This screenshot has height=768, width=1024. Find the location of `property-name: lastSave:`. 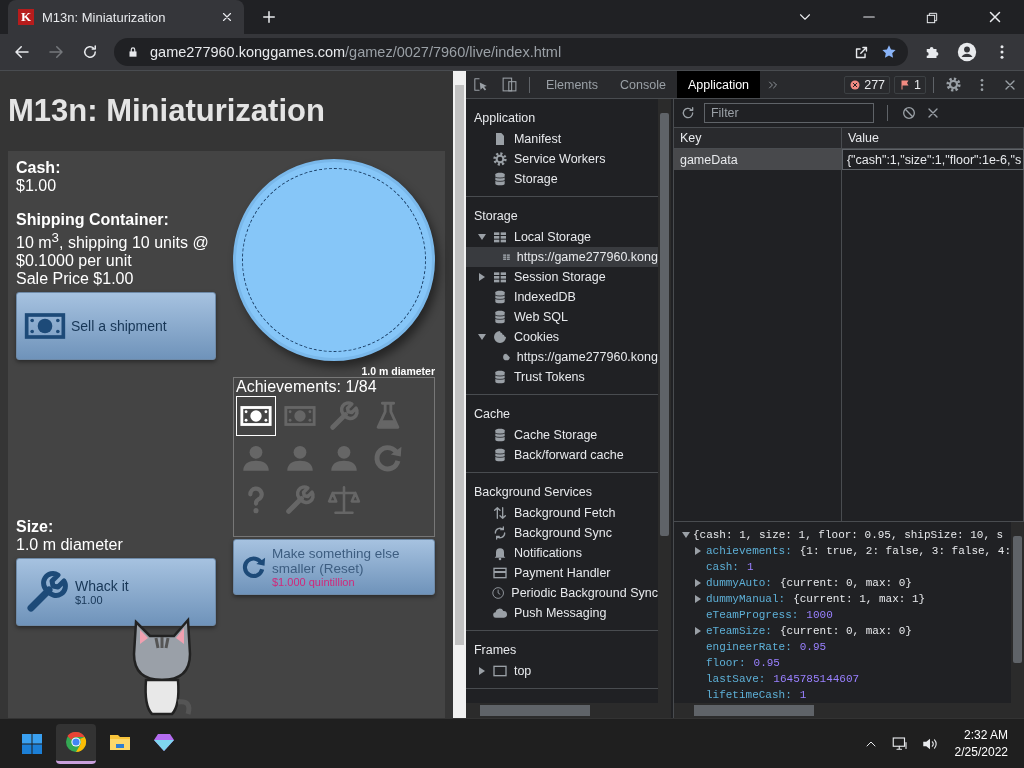

property-name: lastSave: is located at coordinates (735, 679).